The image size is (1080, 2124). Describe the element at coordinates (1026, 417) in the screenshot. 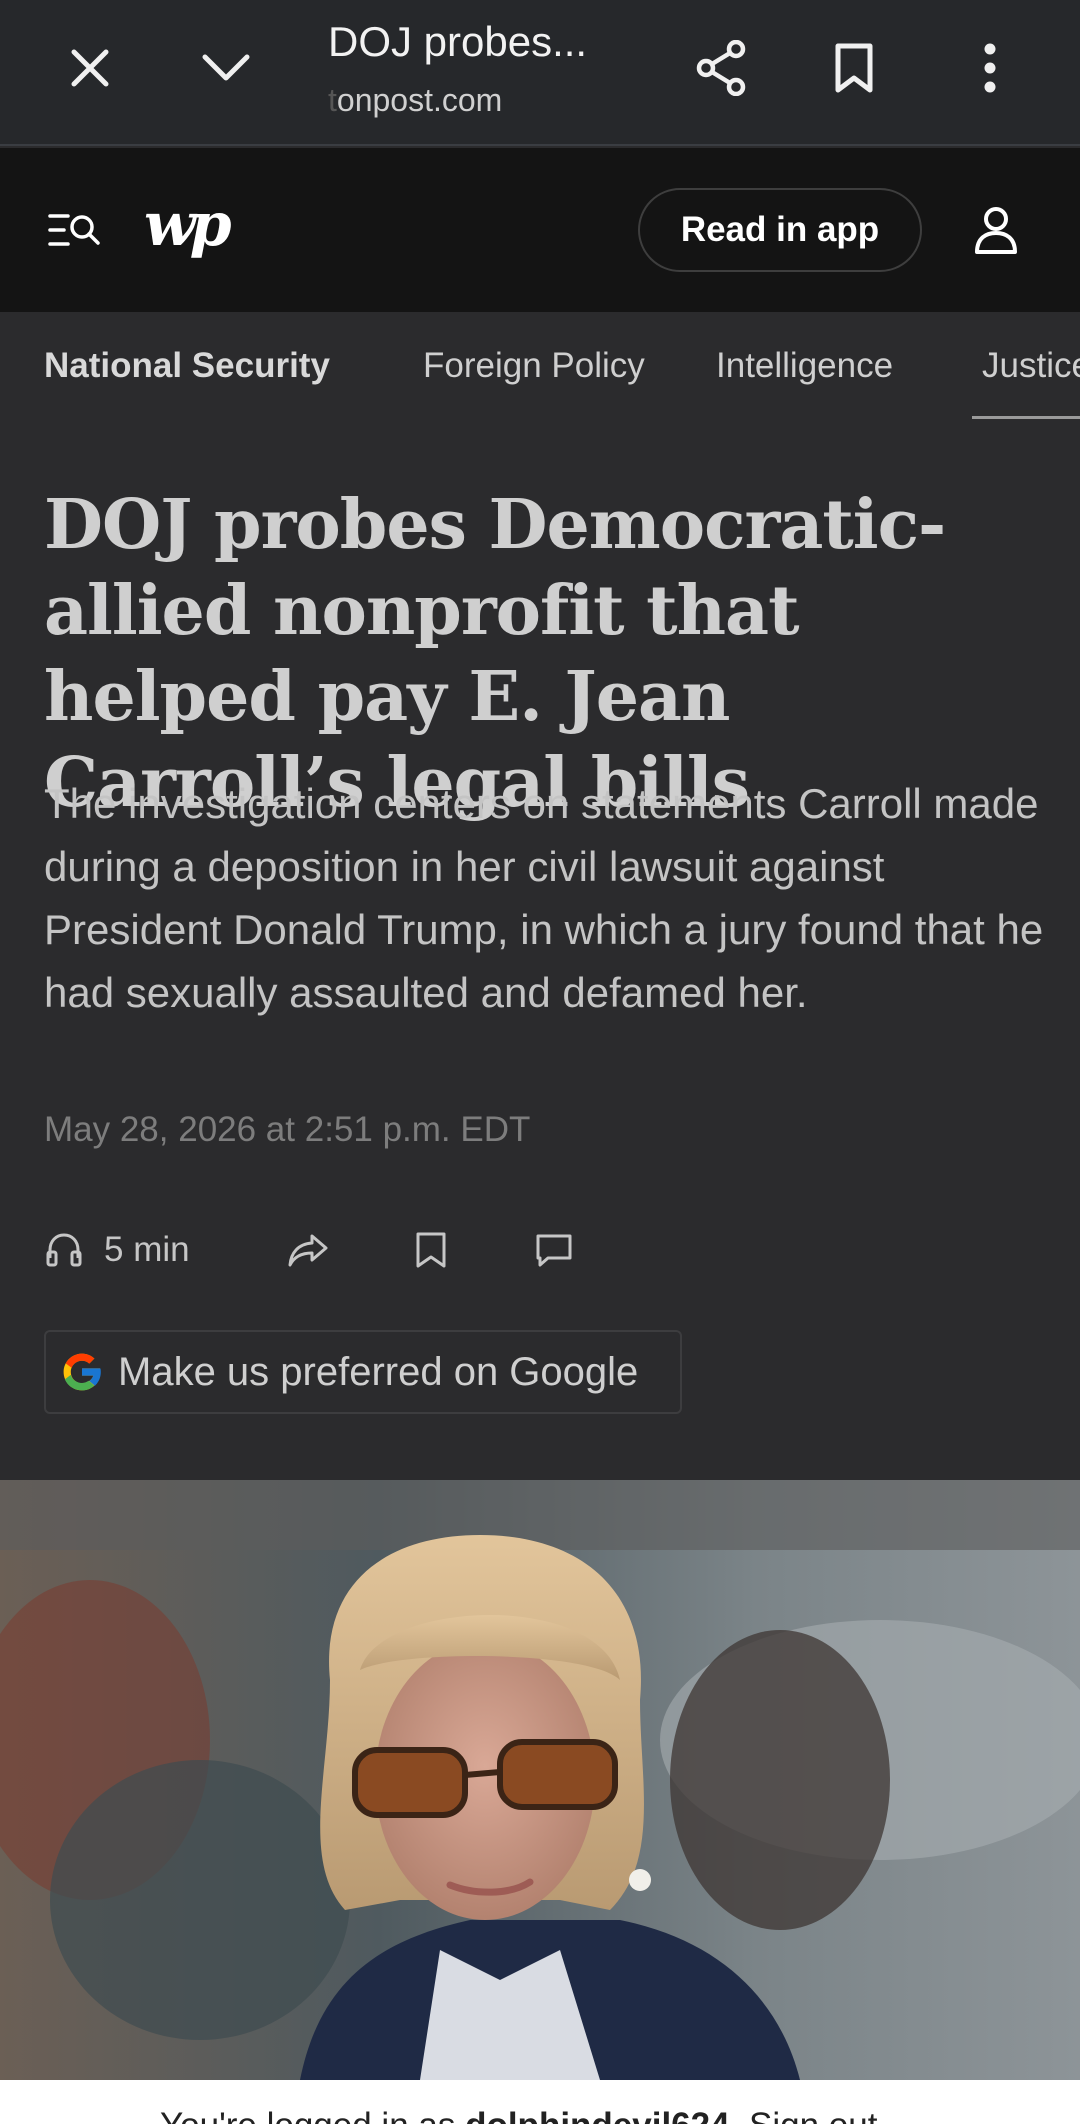

I see `tab-underline` at that location.